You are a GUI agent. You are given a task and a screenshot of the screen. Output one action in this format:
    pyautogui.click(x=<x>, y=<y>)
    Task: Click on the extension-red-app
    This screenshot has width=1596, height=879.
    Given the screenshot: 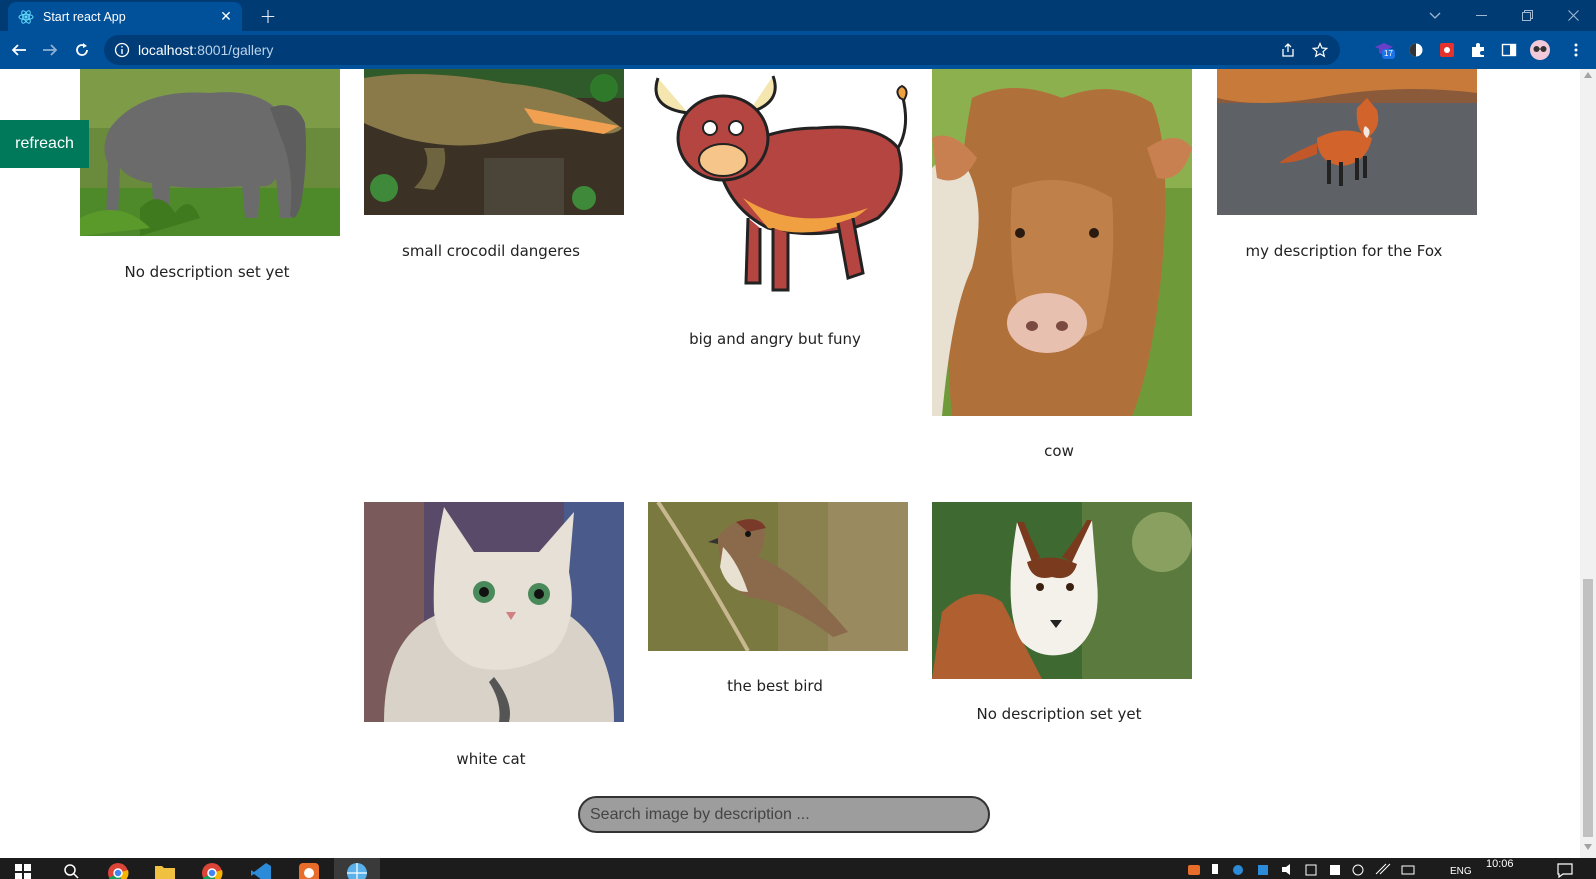 What is the action you would take?
    pyautogui.click(x=1447, y=50)
    